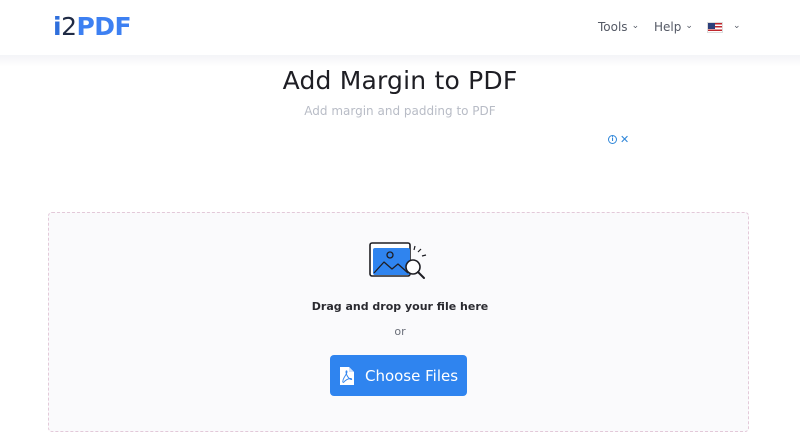 The image size is (800, 432). I want to click on nav-tools-label: Tools, so click(613, 27).